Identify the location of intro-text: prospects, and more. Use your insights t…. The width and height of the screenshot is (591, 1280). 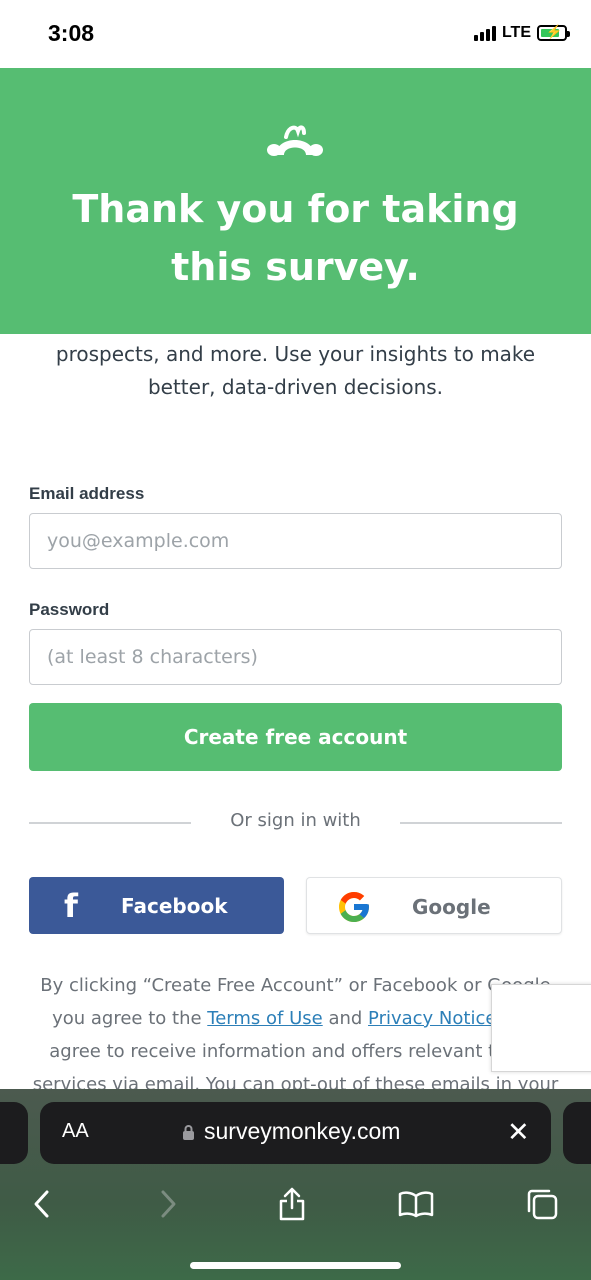
(295, 370).